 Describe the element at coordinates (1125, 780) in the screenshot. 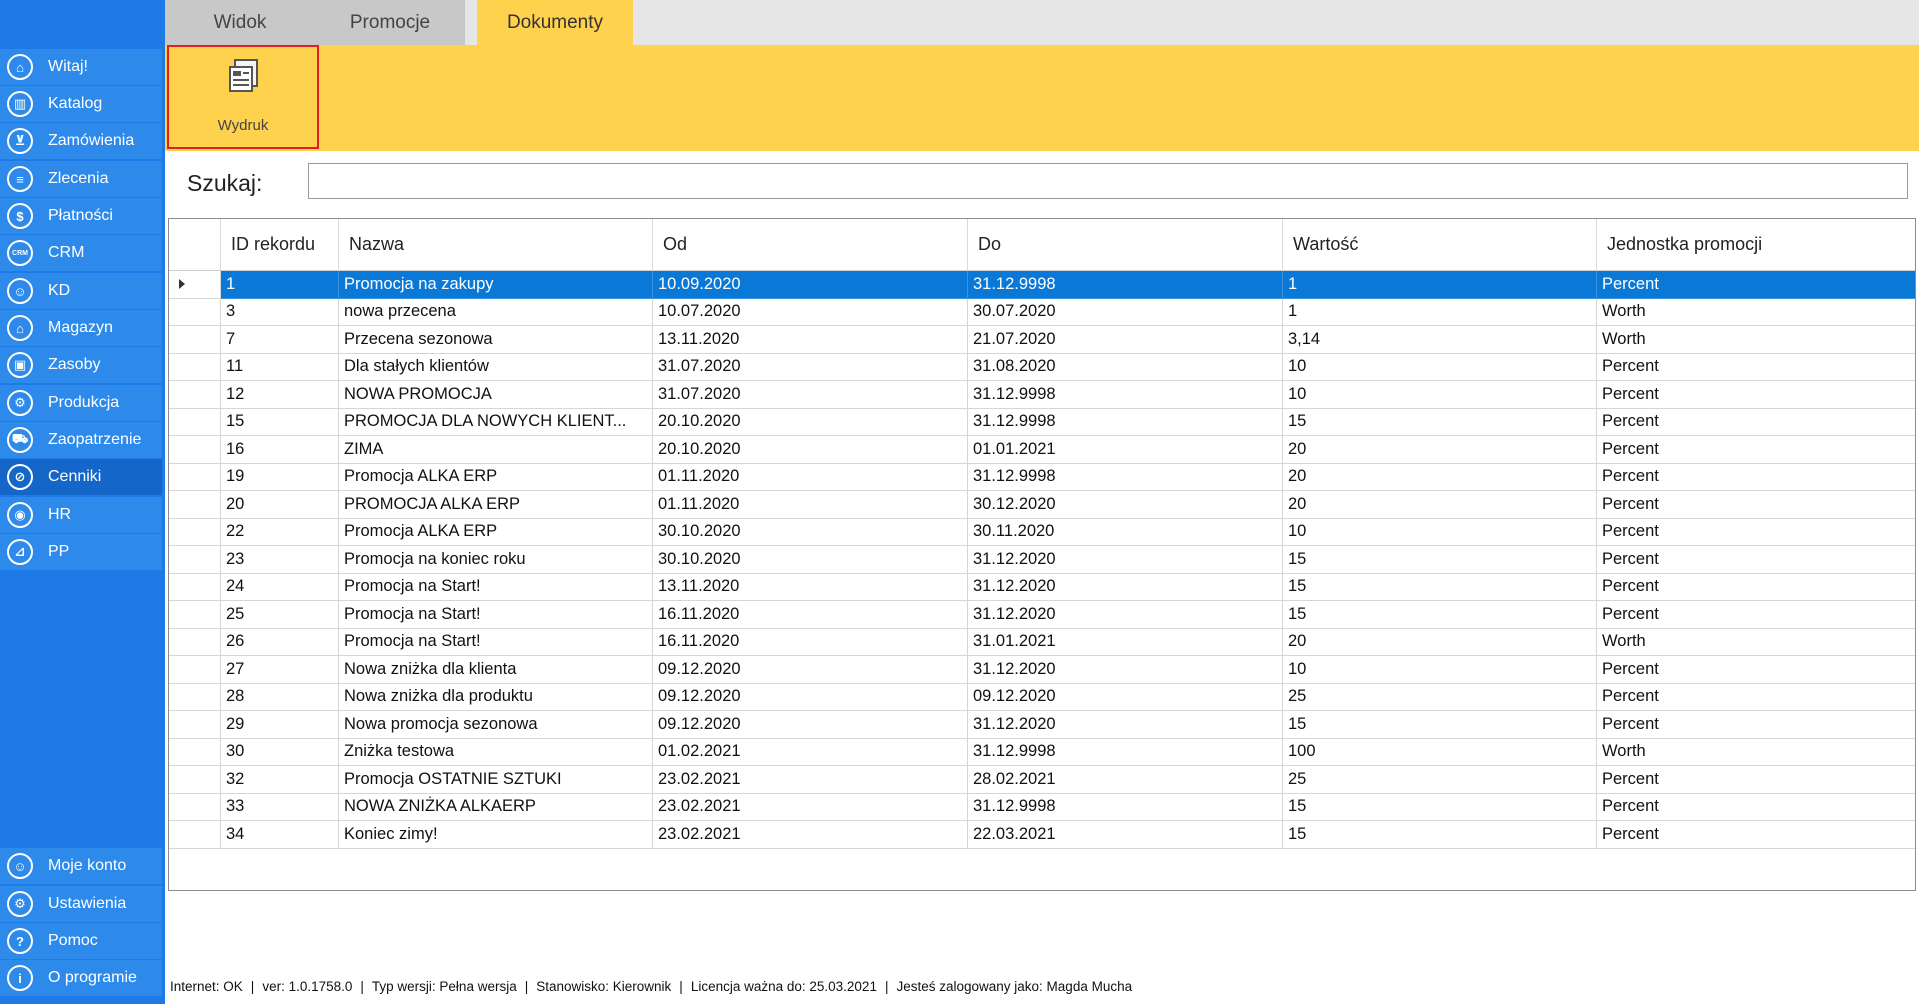

I see `cell-do: 28.02.2021` at that location.